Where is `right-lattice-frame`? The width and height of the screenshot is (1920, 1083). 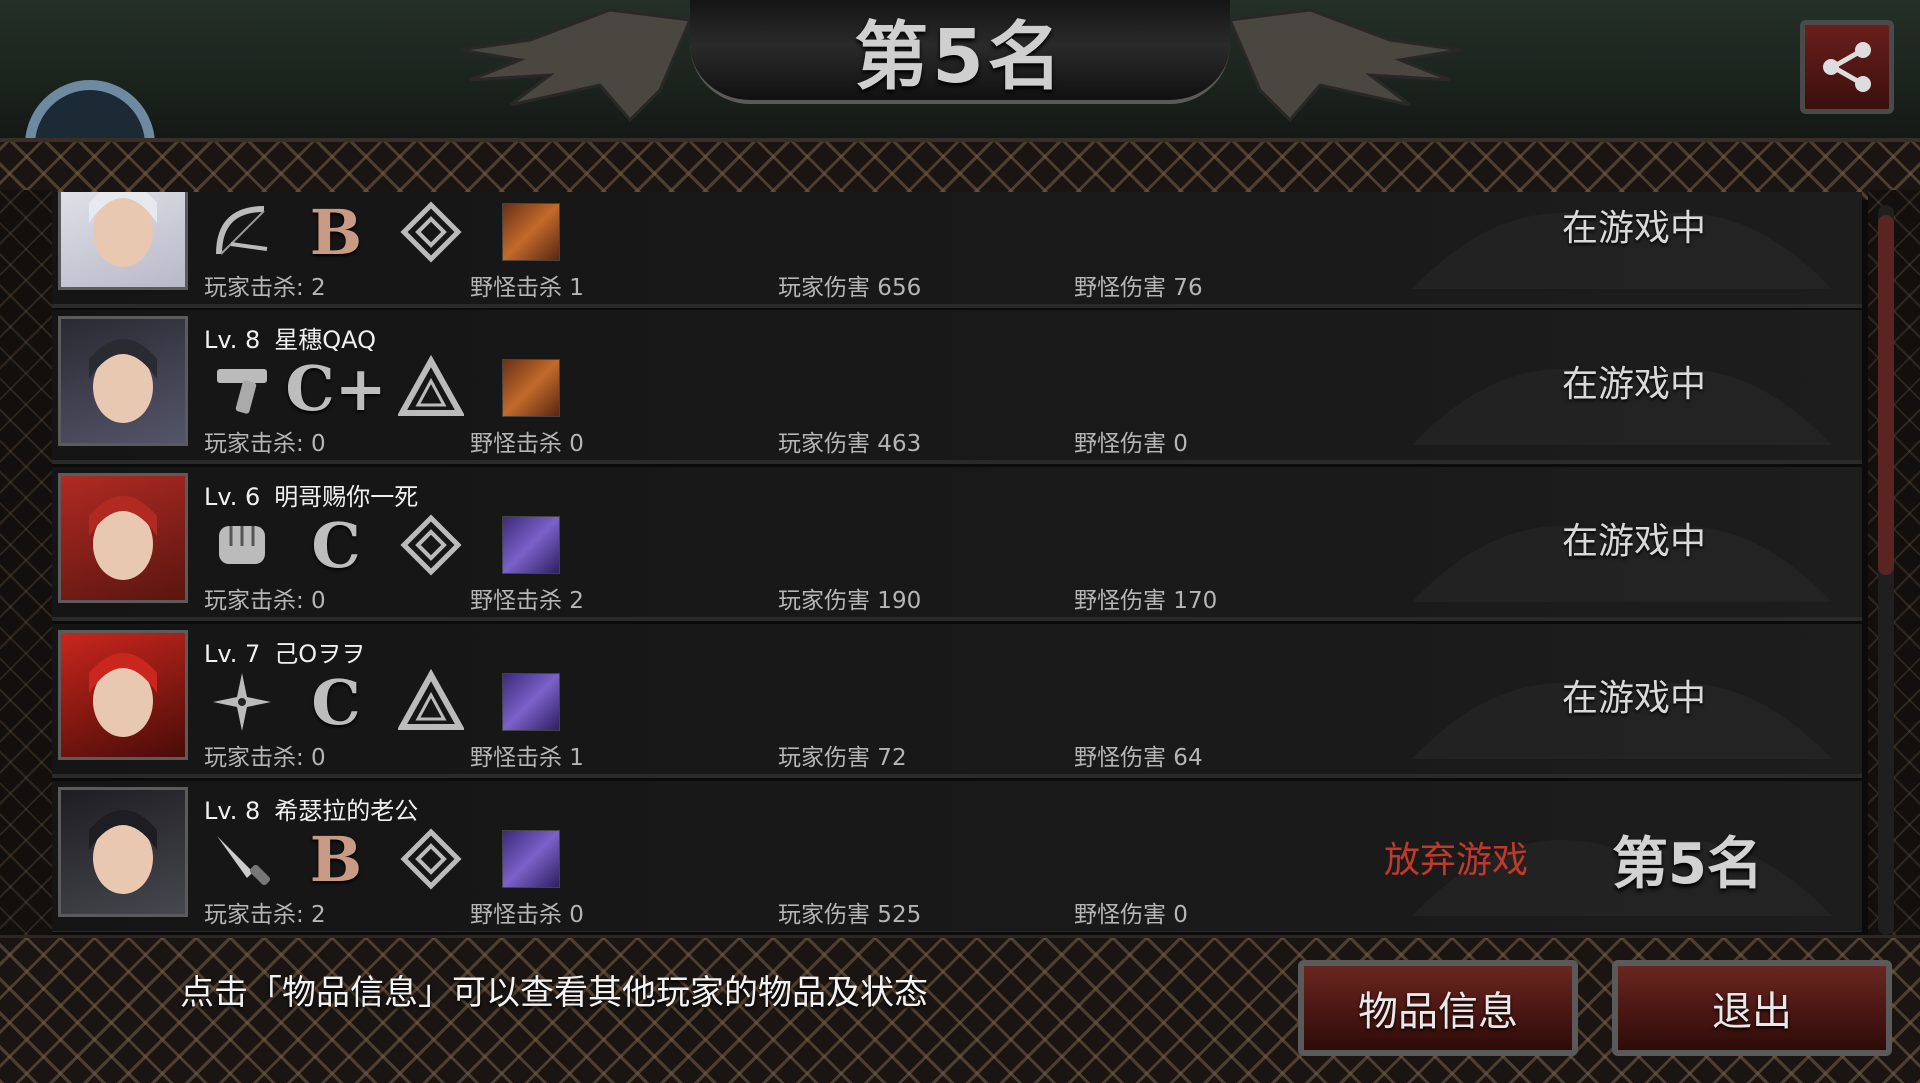 right-lattice-frame is located at coordinates (1894, 565).